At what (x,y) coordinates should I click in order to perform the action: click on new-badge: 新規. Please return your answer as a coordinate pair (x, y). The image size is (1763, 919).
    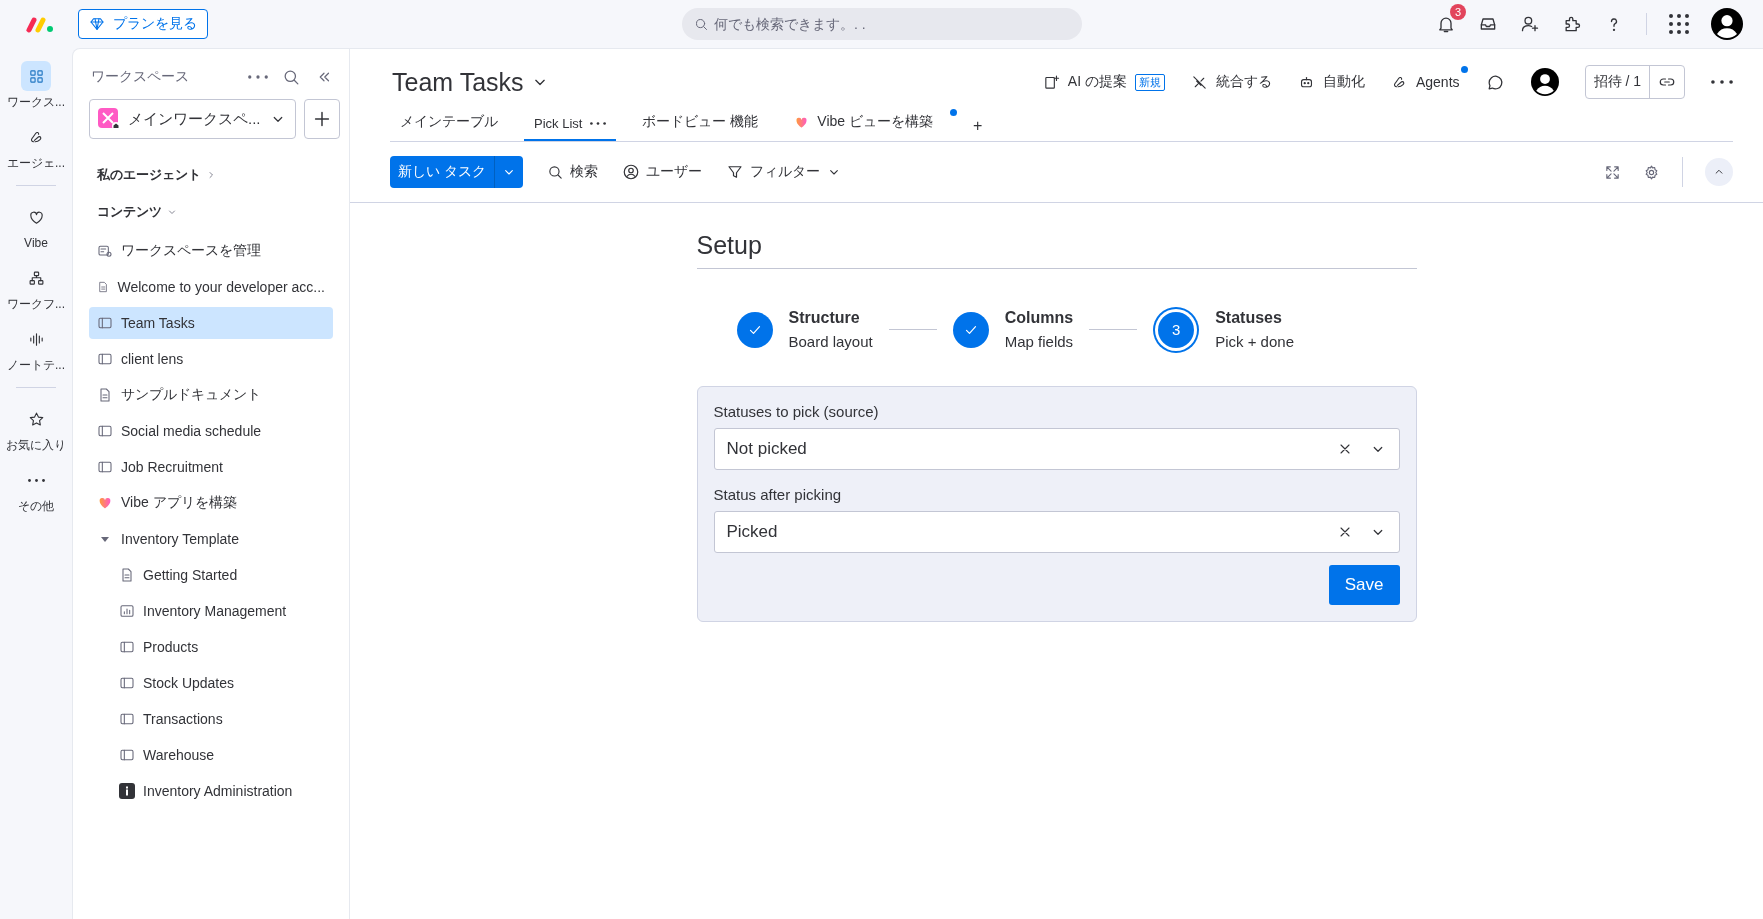
    Looking at the image, I should click on (1149, 82).